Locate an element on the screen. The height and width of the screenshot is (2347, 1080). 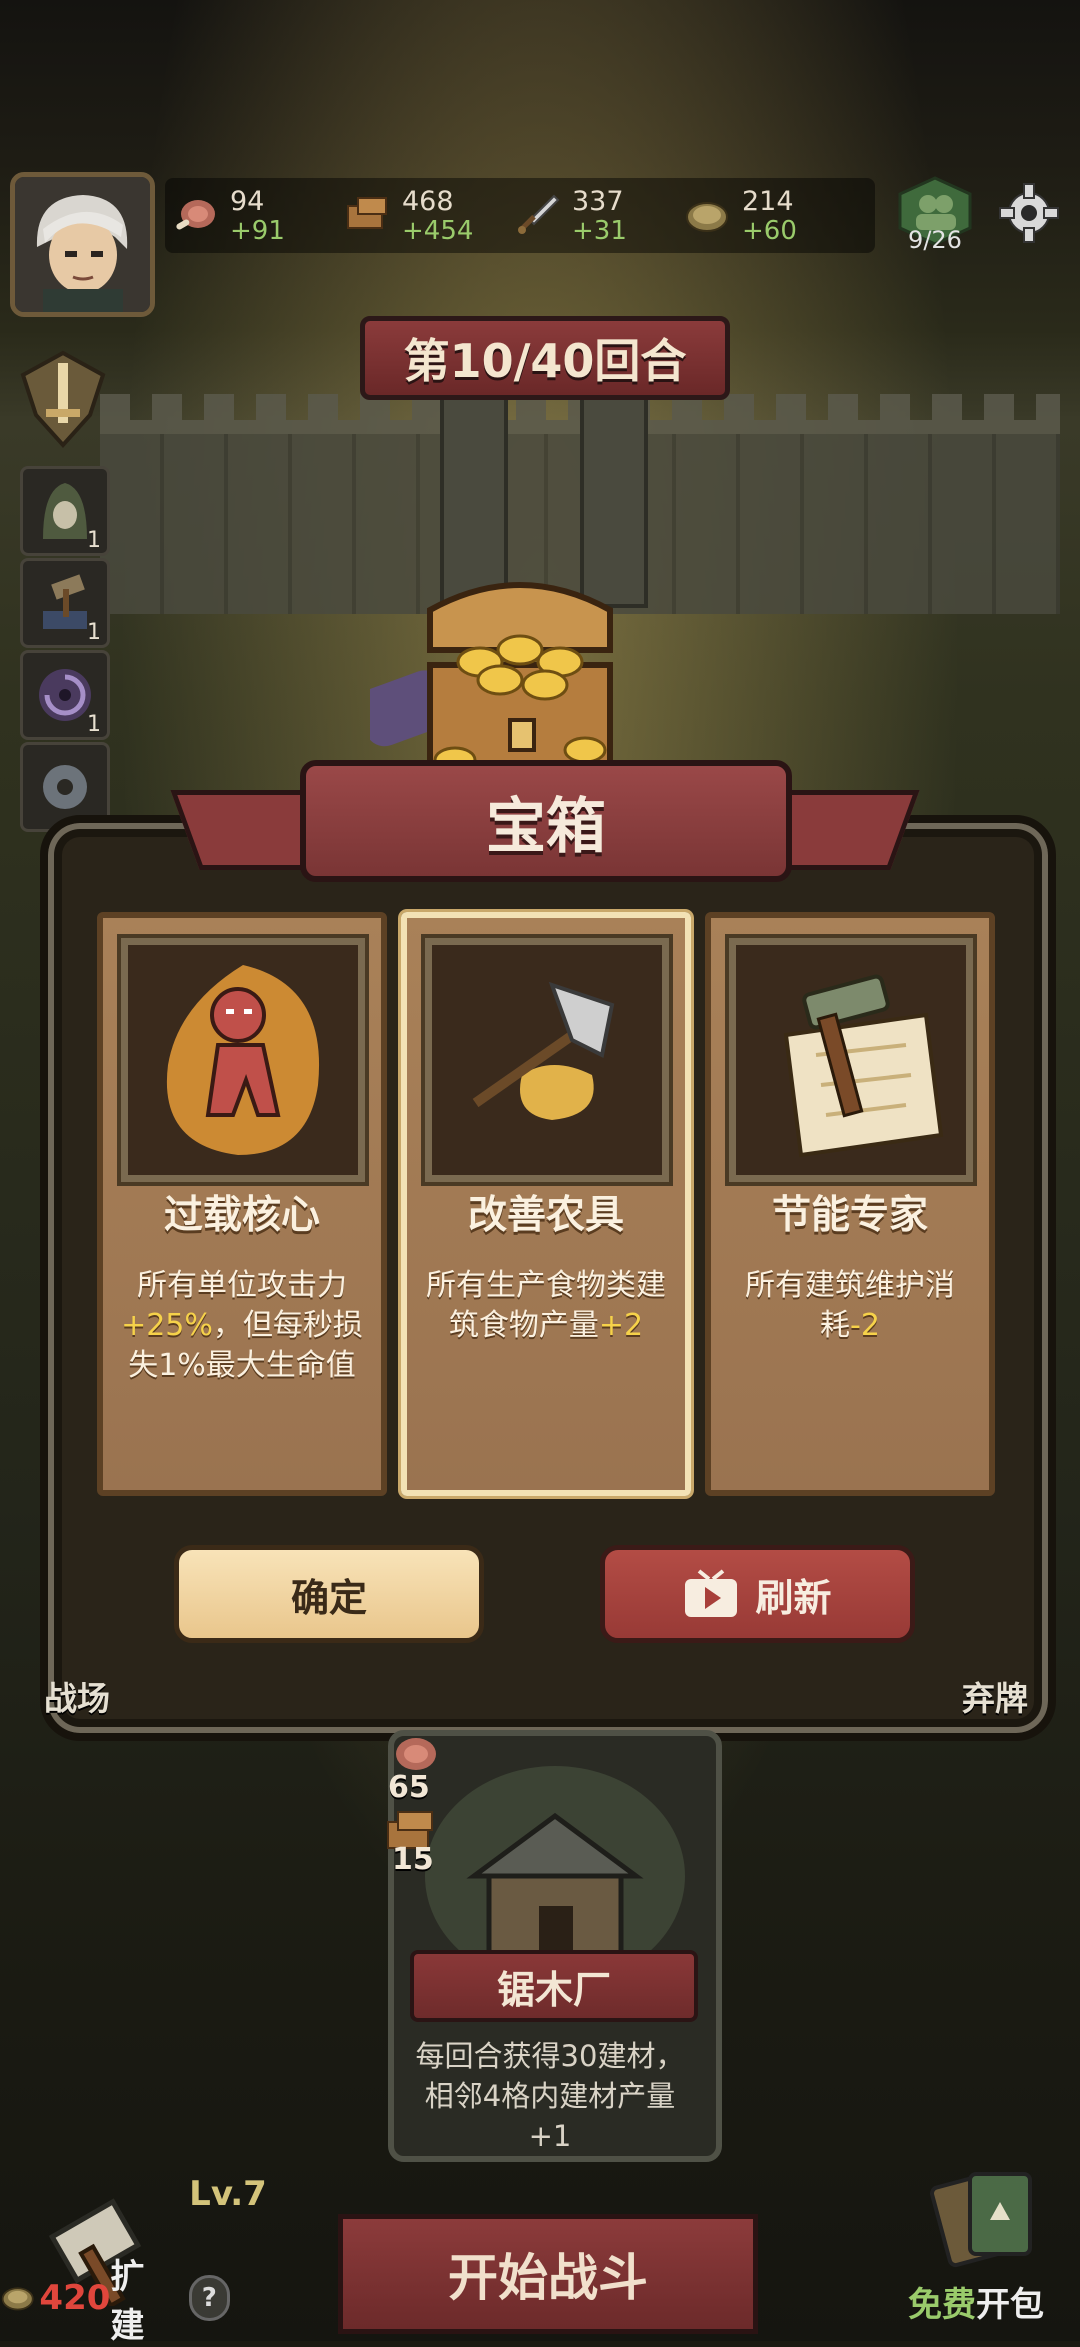
option-desc: 所有生产食物类建筑食物产量+2 is located at coordinates (546, 1305).